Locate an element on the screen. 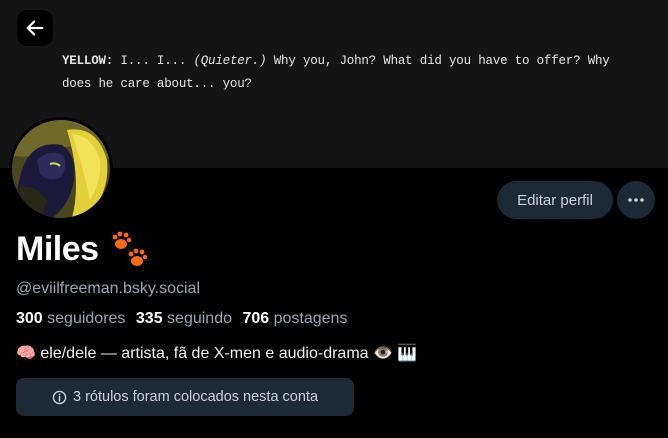 The width and height of the screenshot is (668, 438). more-options-button is located at coordinates (636, 200).